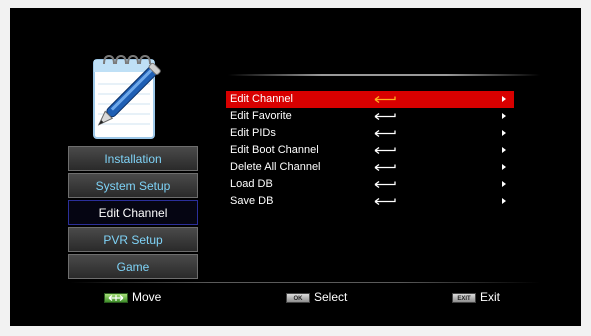  What do you see at coordinates (133, 158) in the screenshot?
I see `menu-item-installation: Installation` at bounding box center [133, 158].